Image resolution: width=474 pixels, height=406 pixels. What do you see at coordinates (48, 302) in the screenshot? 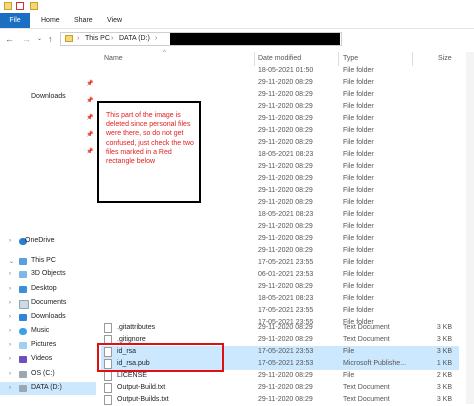
I see `nav-item-documents: Documents` at bounding box center [48, 302].